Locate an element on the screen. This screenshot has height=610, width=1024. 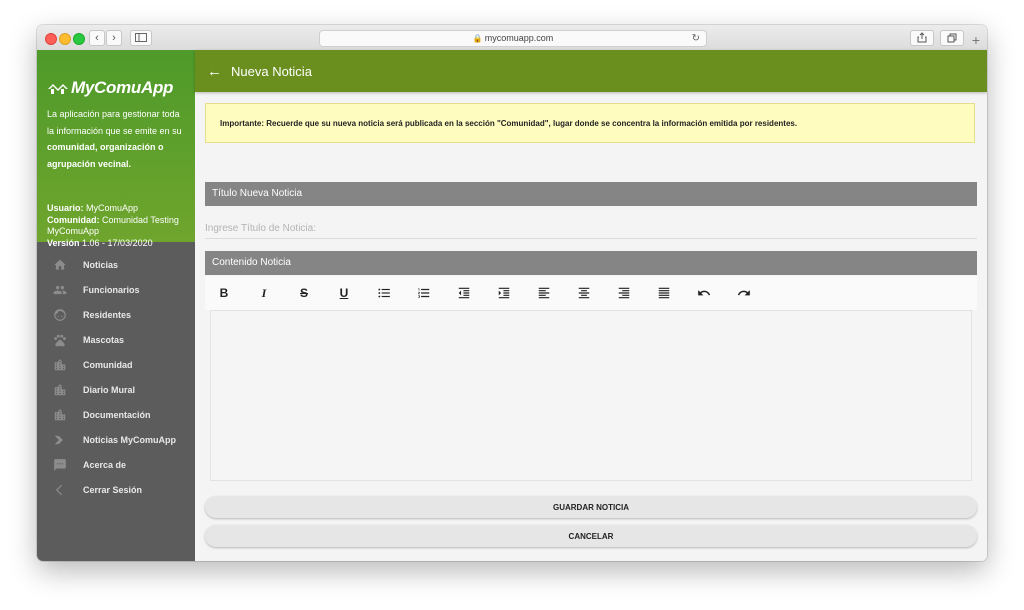
sidebar-item-label: Documentación is located at coordinates (117, 414).